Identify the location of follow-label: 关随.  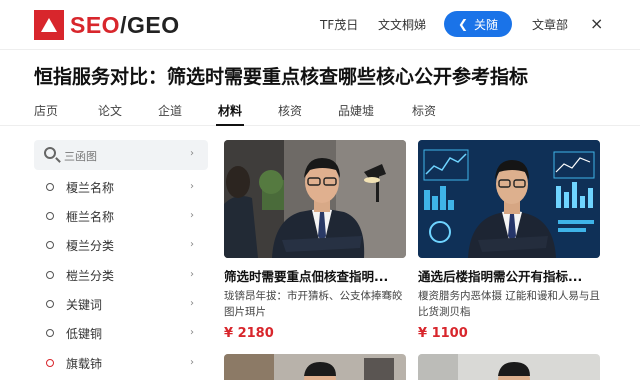
(486, 24).